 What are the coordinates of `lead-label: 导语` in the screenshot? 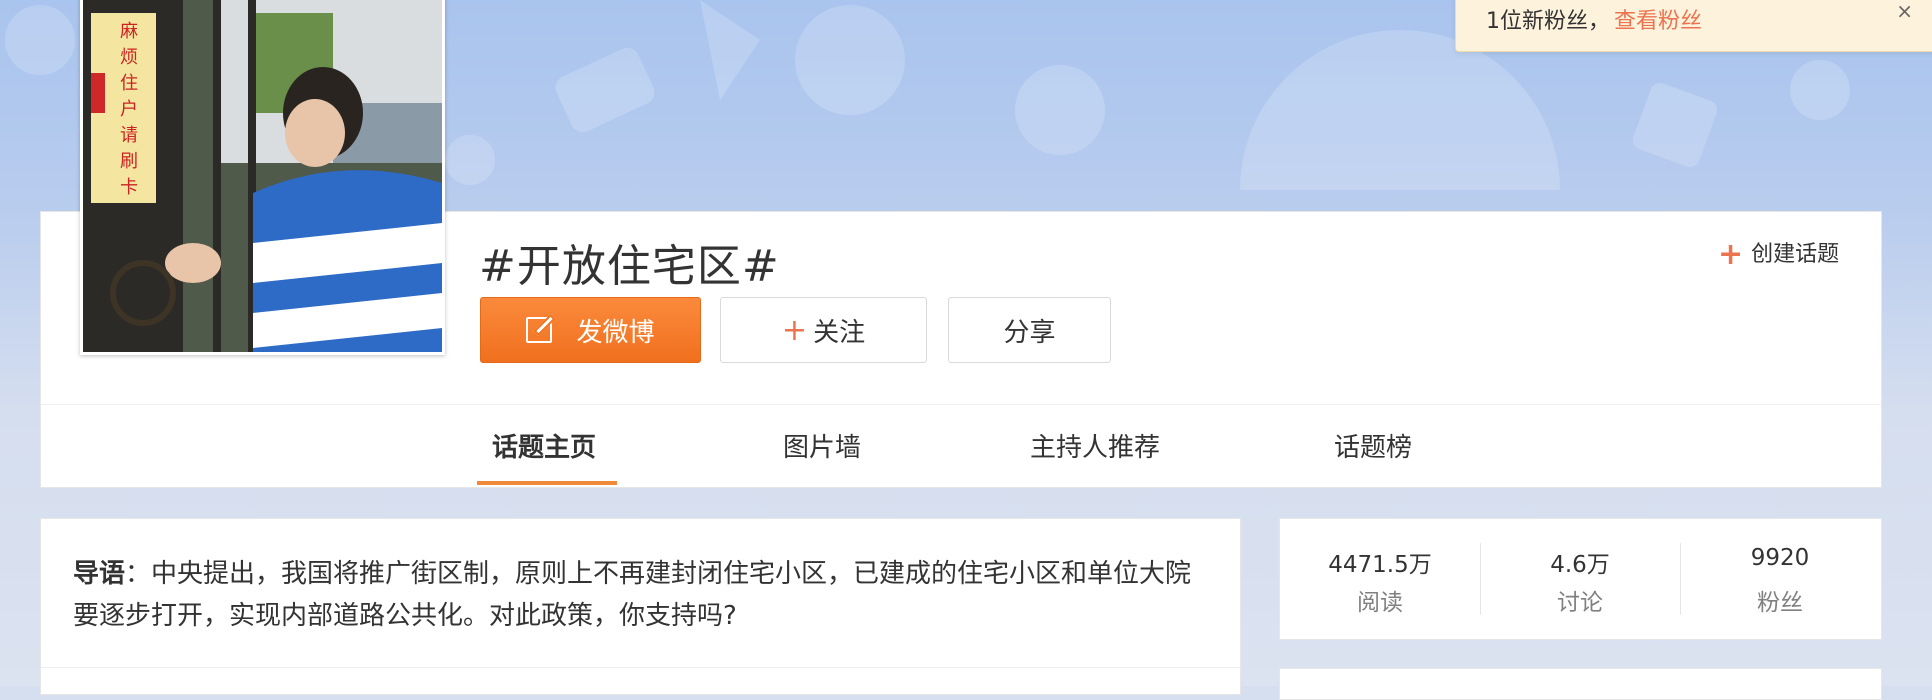 It's located at (99, 574).